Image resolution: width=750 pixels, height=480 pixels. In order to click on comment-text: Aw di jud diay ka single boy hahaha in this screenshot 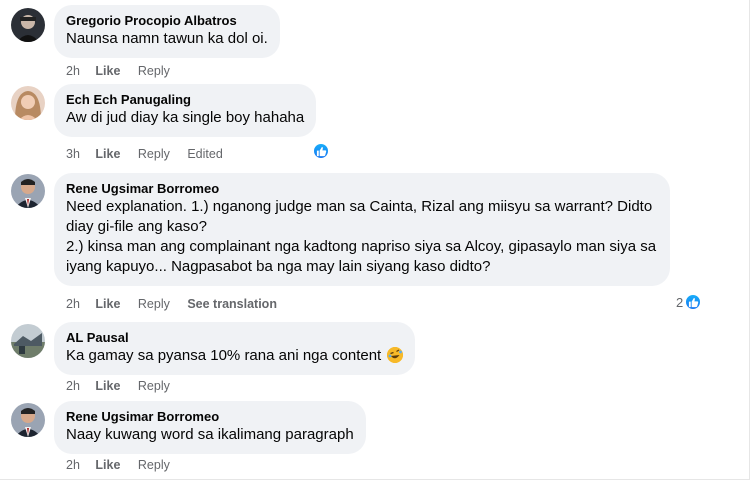, I will do `click(185, 117)`.